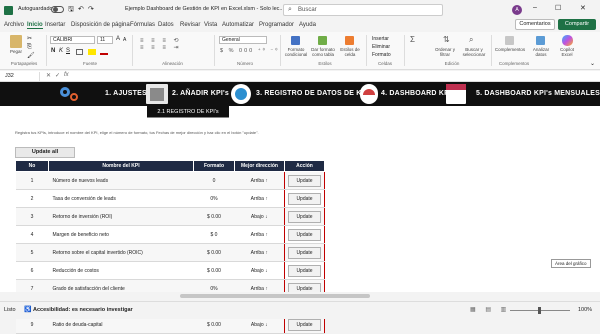 Image resolution: width=600 pixels, height=334 pixels. Describe the element at coordinates (214, 270) in the screenshot. I see `cell-format: $ 0.00` at that location.